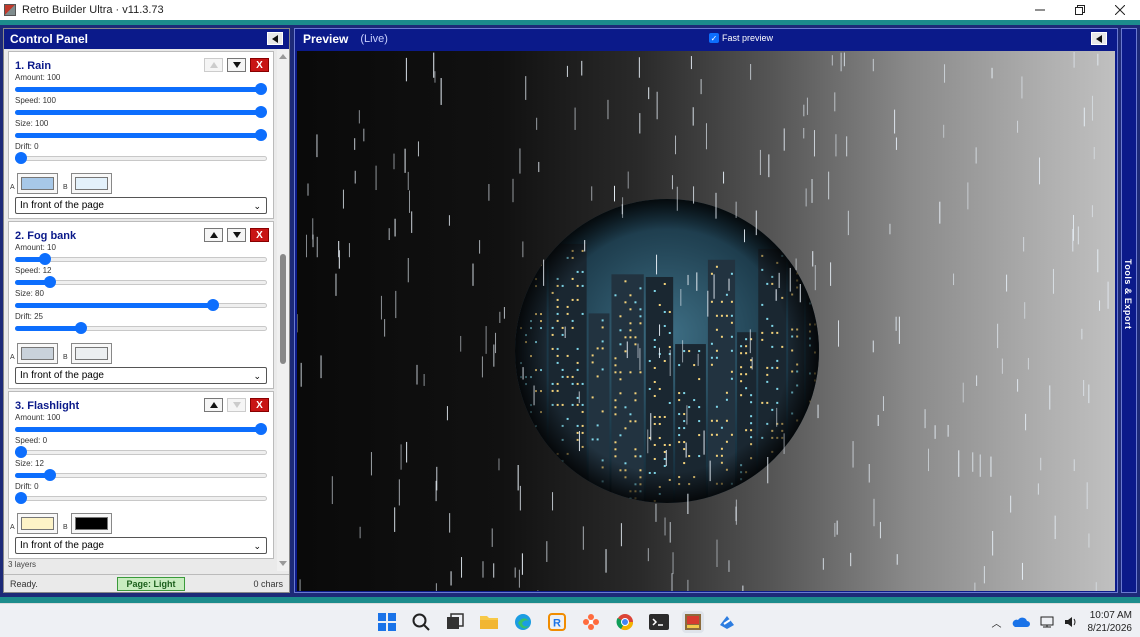 This screenshot has height=637, width=1140. Describe the element at coordinates (283, 563) in the screenshot. I see `scroll-down-icon` at that location.